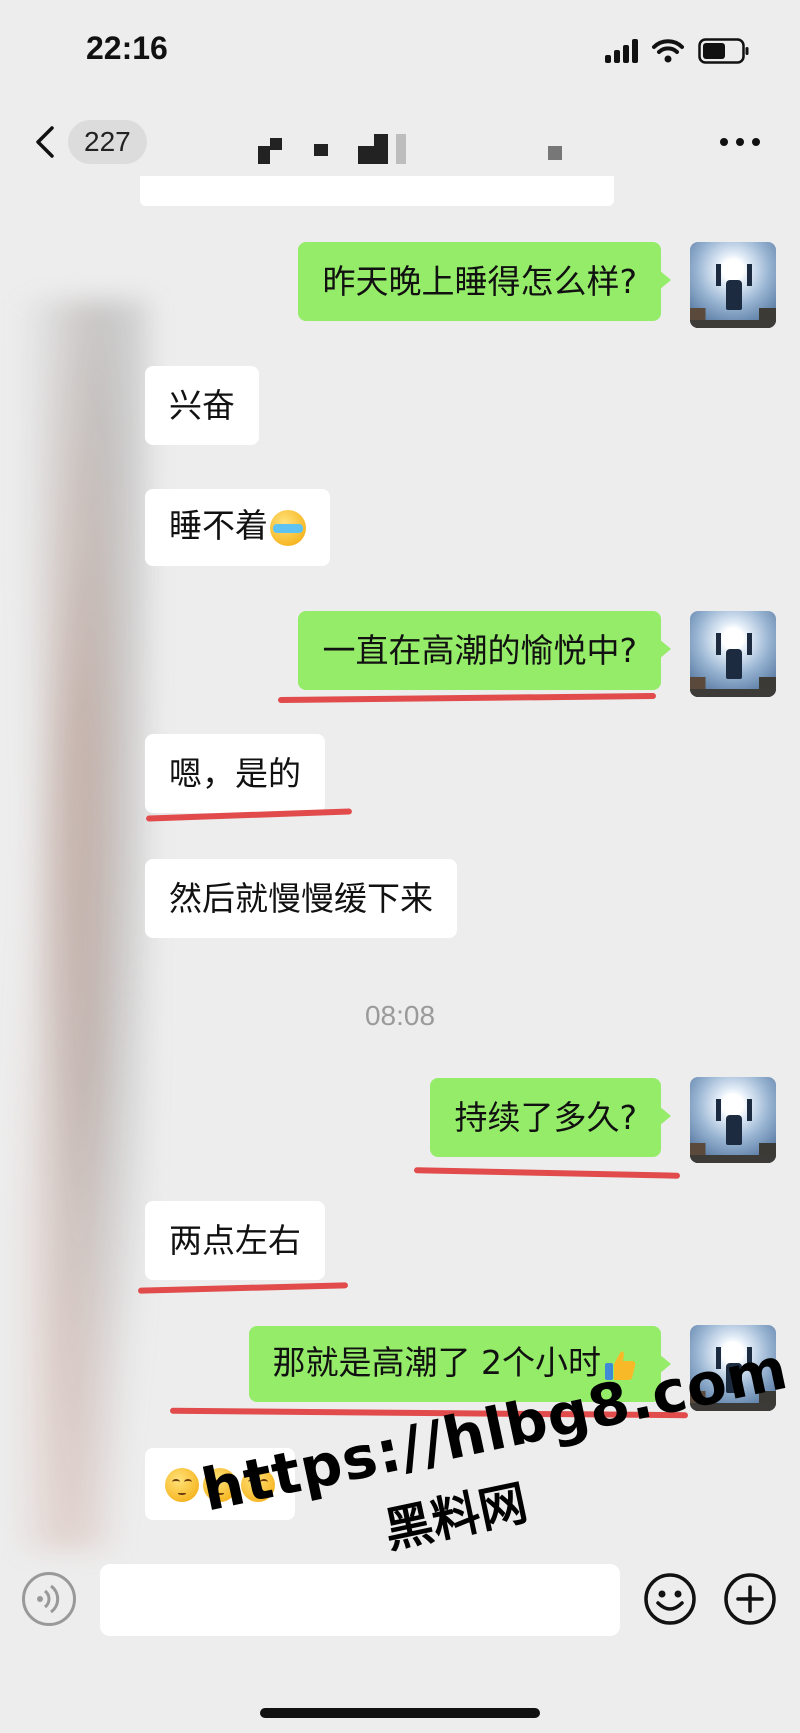 The image size is (800, 1733). Describe the element at coordinates (670, 1599) in the screenshot. I see `emoji-picker-icon` at that location.